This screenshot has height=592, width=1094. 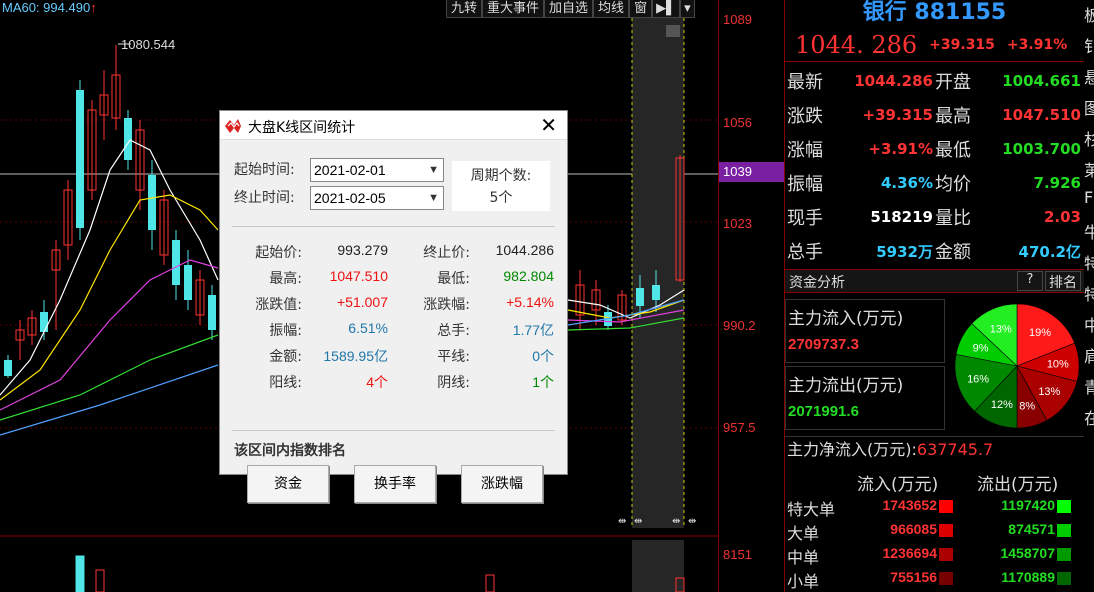 What do you see at coordinates (953, 150) in the screenshot?
I see `quote-label: 最低` at bounding box center [953, 150].